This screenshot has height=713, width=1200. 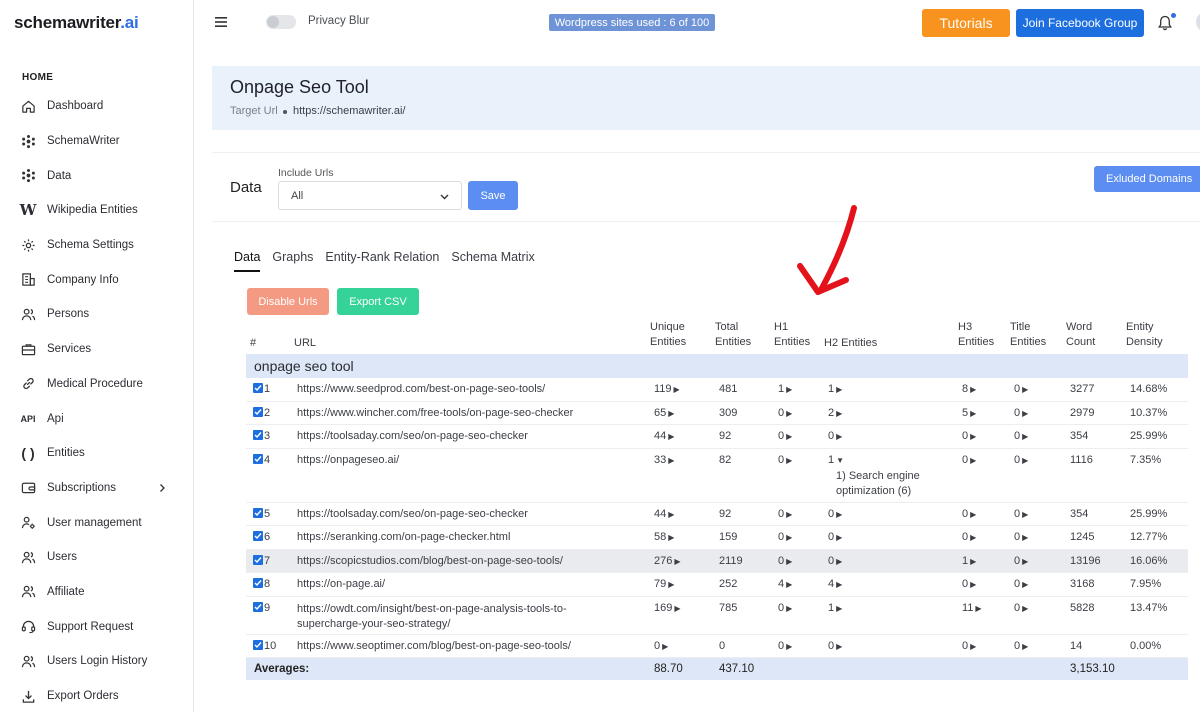 I want to click on cell-unique: 33 ▶, so click(x=664, y=460).